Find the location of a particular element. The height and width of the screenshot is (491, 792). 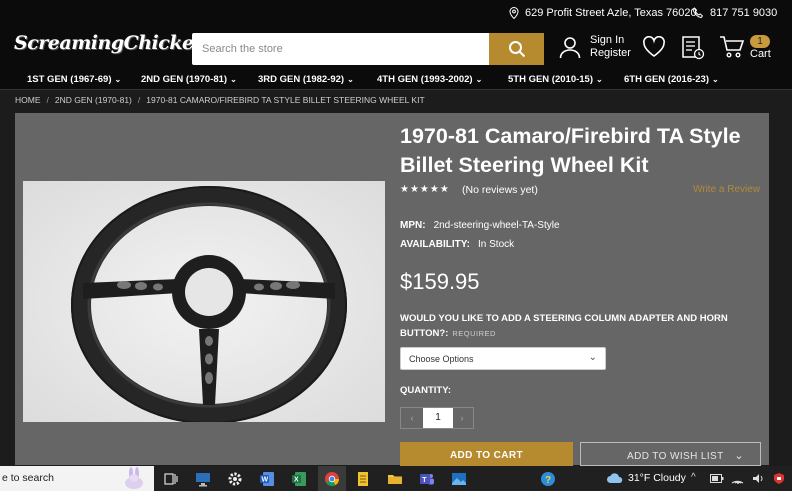

clipboard-list-icon is located at coordinates (693, 48).